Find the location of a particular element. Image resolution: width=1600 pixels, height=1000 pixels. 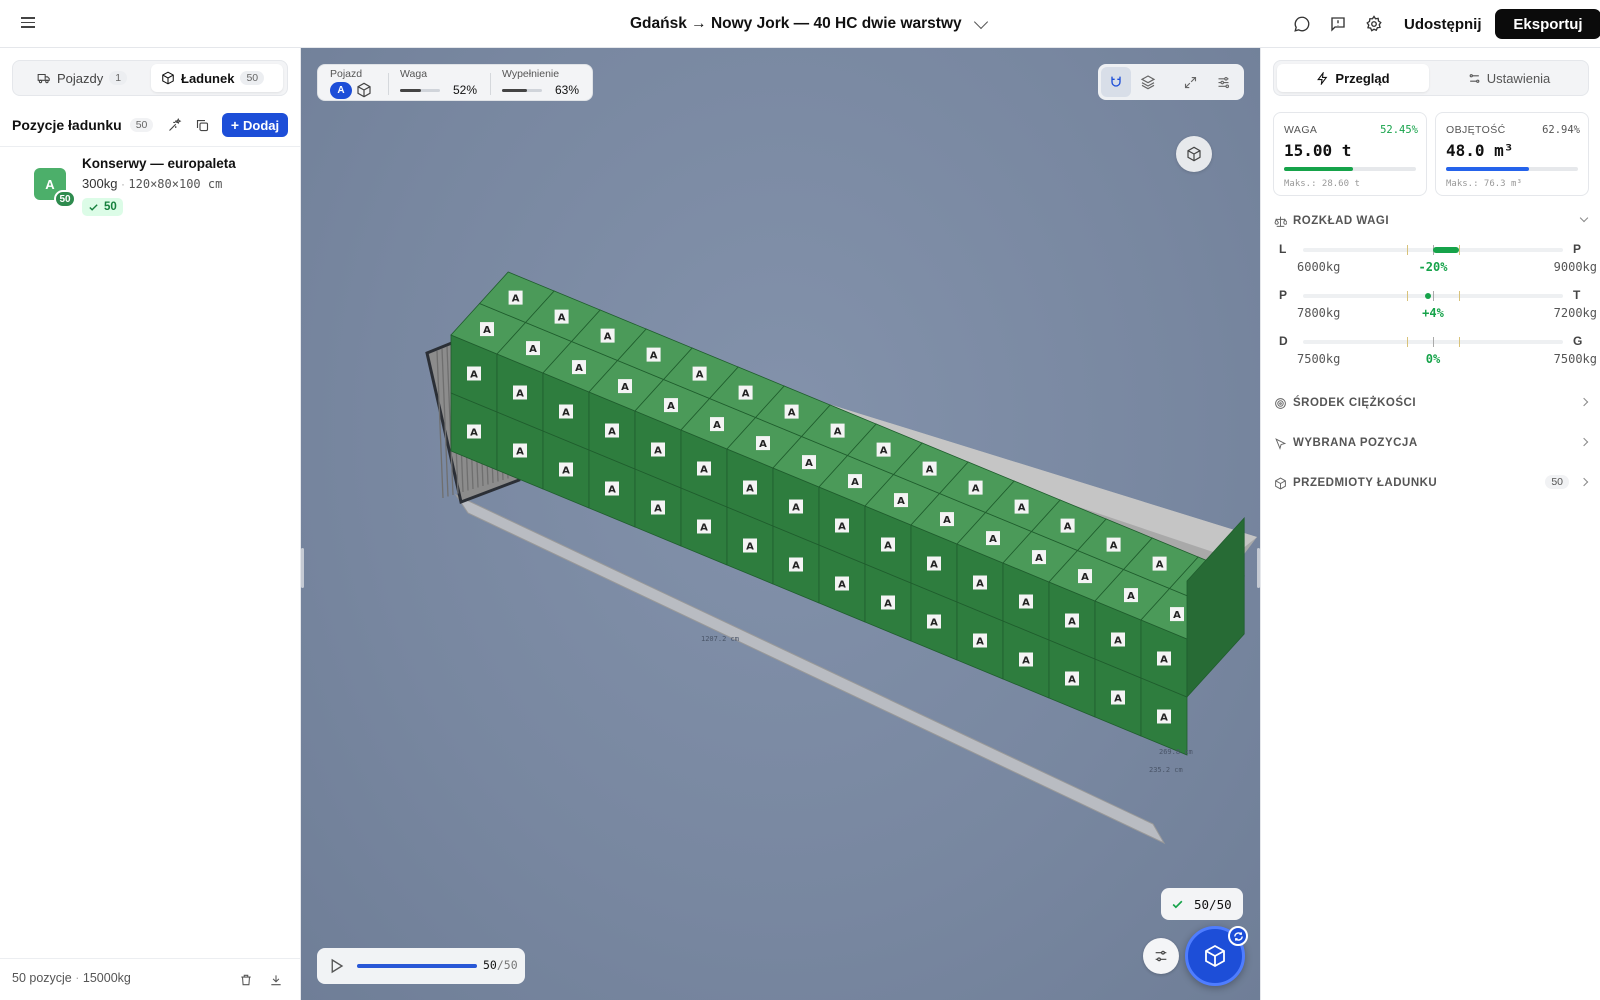

trash-icon is located at coordinates (246, 980).